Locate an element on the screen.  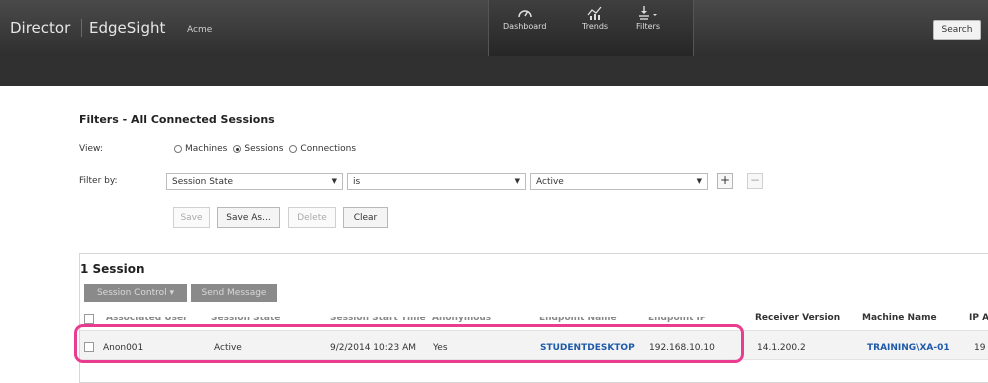
module-name: EdgeSight is located at coordinates (127, 28).